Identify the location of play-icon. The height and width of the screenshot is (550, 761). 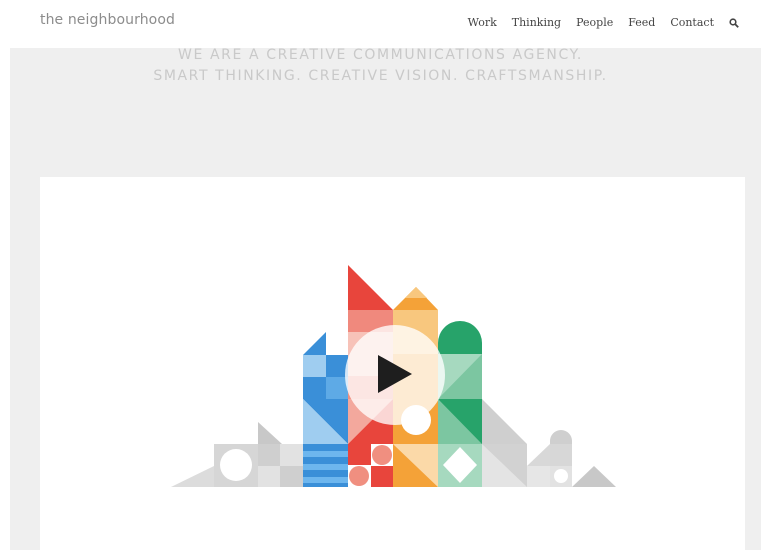
(395, 374).